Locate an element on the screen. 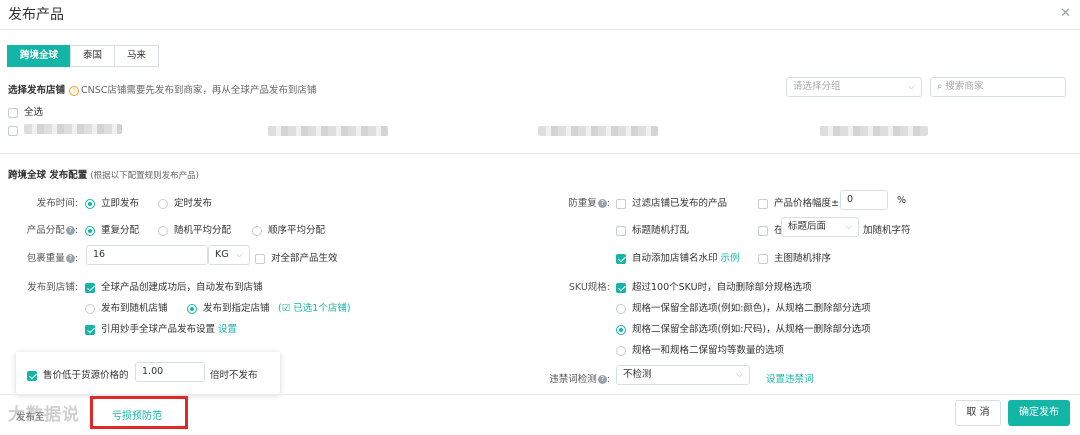  edit-icon: ☑ is located at coordinates (286, 308).